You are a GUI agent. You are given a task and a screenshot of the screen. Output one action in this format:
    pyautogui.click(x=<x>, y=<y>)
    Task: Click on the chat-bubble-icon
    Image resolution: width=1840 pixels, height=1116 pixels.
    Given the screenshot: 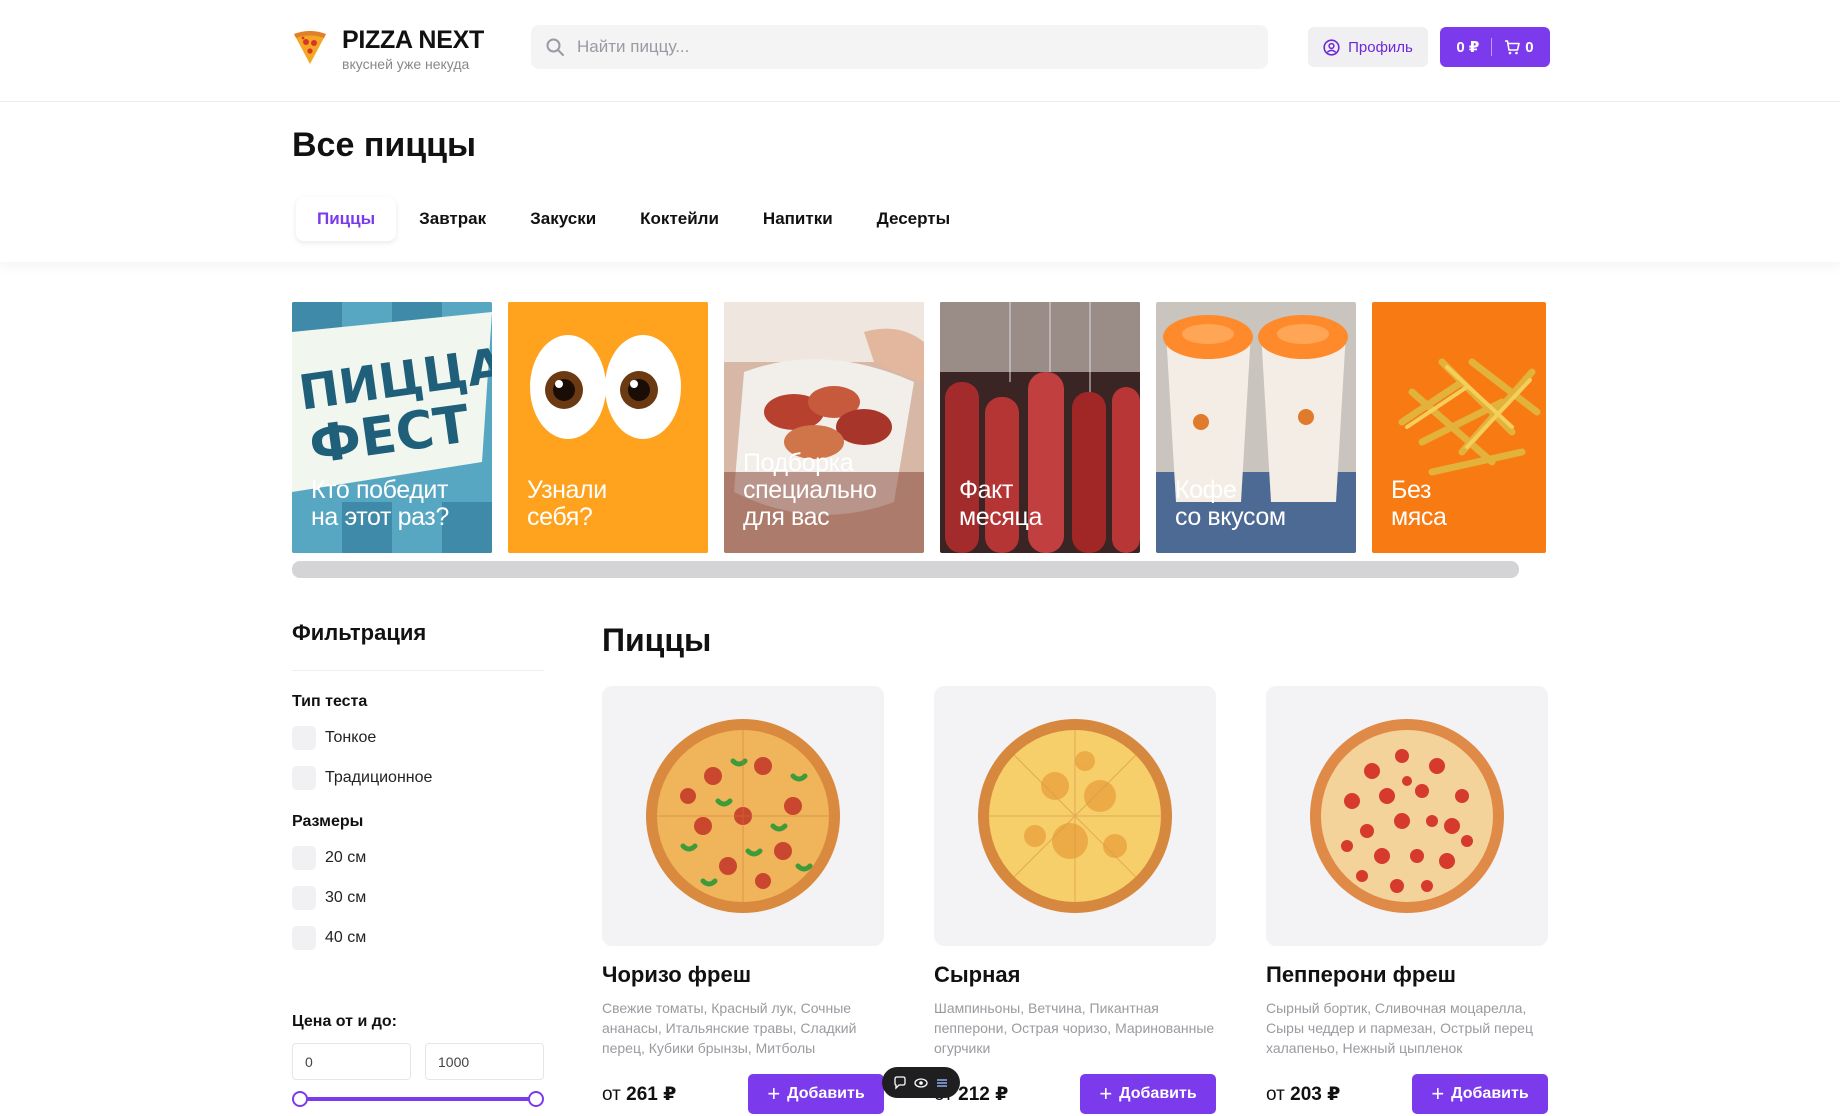 What is the action you would take?
    pyautogui.click(x=900, y=1082)
    